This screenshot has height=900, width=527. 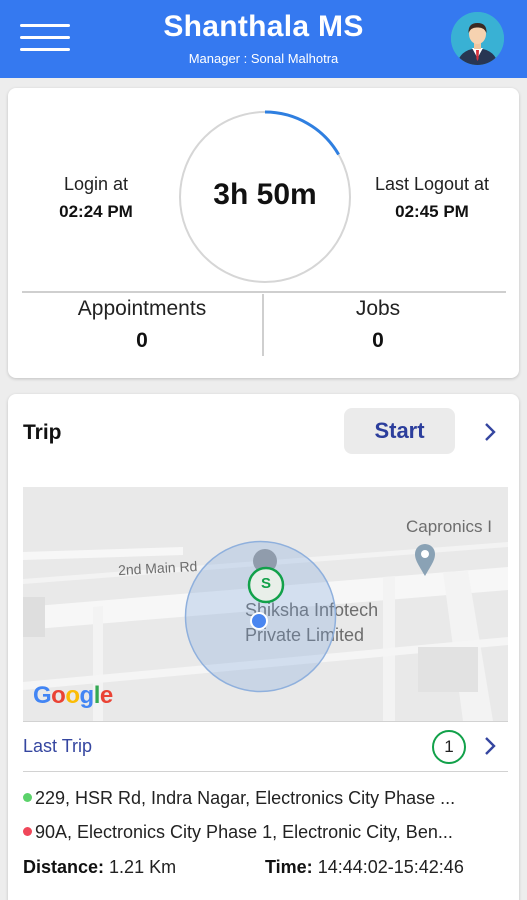 What do you see at coordinates (378, 308) in the screenshot?
I see `jobs-label: Jobs` at bounding box center [378, 308].